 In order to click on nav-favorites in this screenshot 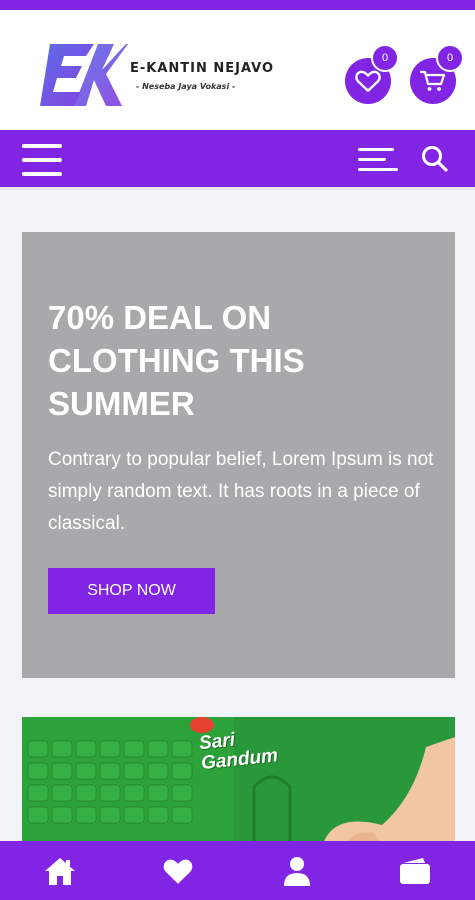, I will do `click(178, 871)`.